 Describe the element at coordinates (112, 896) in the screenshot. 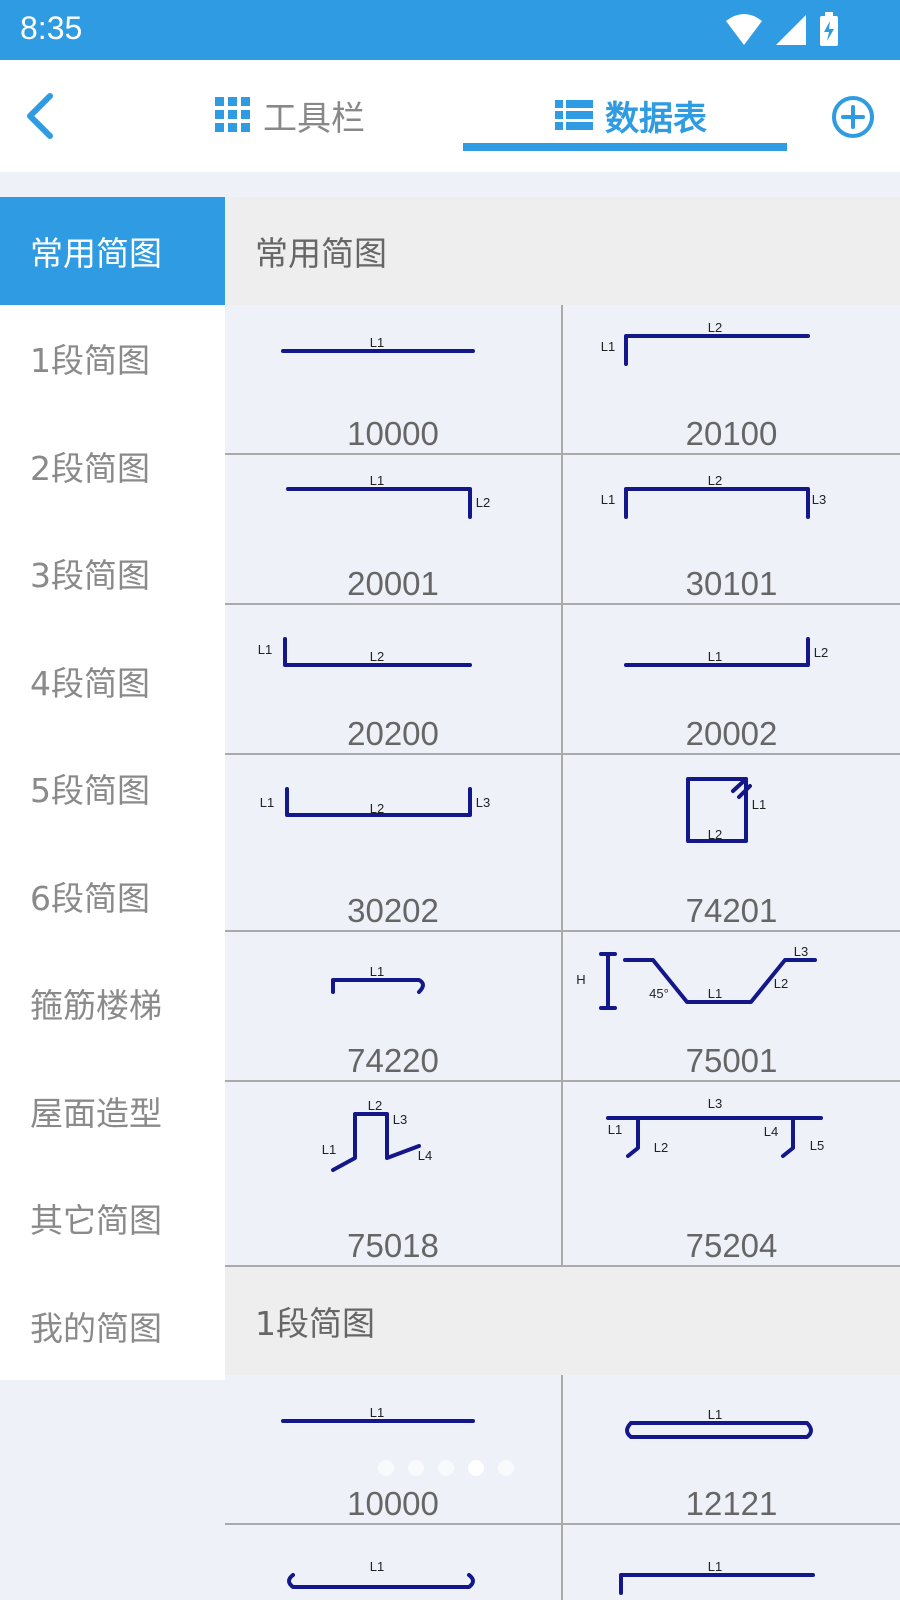

I see `sidebar-item: 6段简图` at that location.